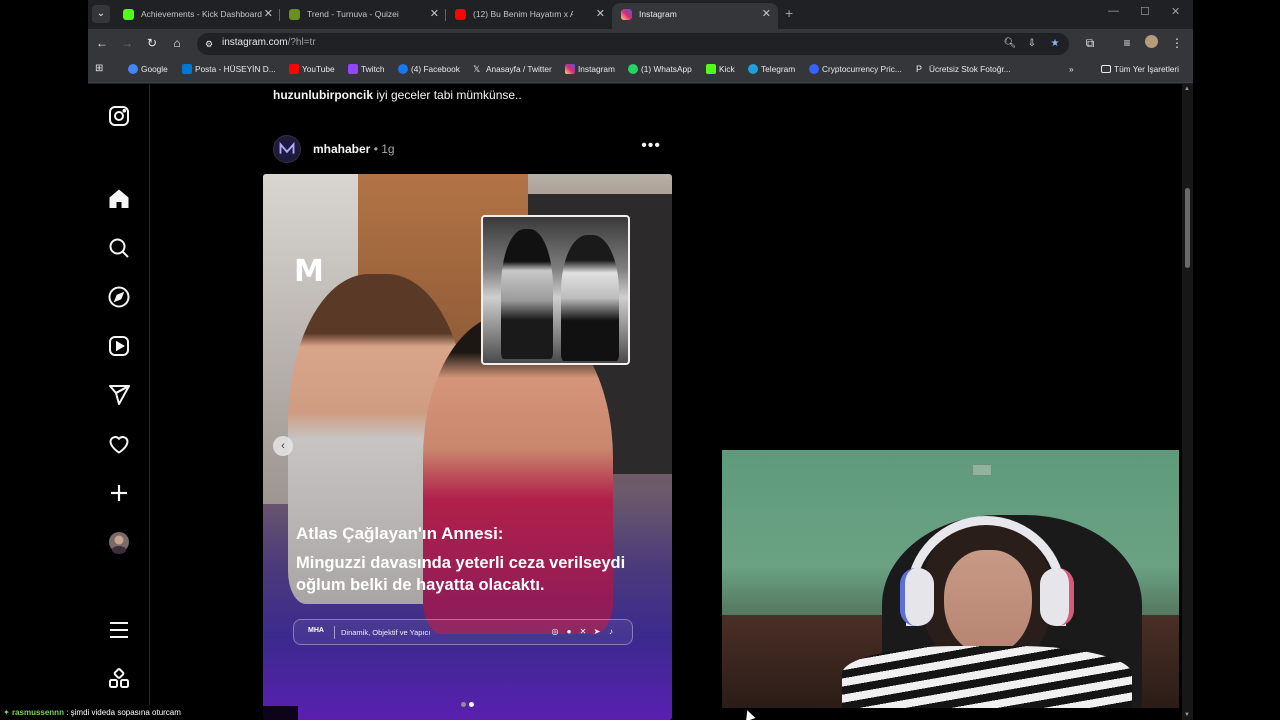 The width and height of the screenshot is (1280, 720). Describe the element at coordinates (919, 69) in the screenshot. I see `pexels-icon: P` at that location.